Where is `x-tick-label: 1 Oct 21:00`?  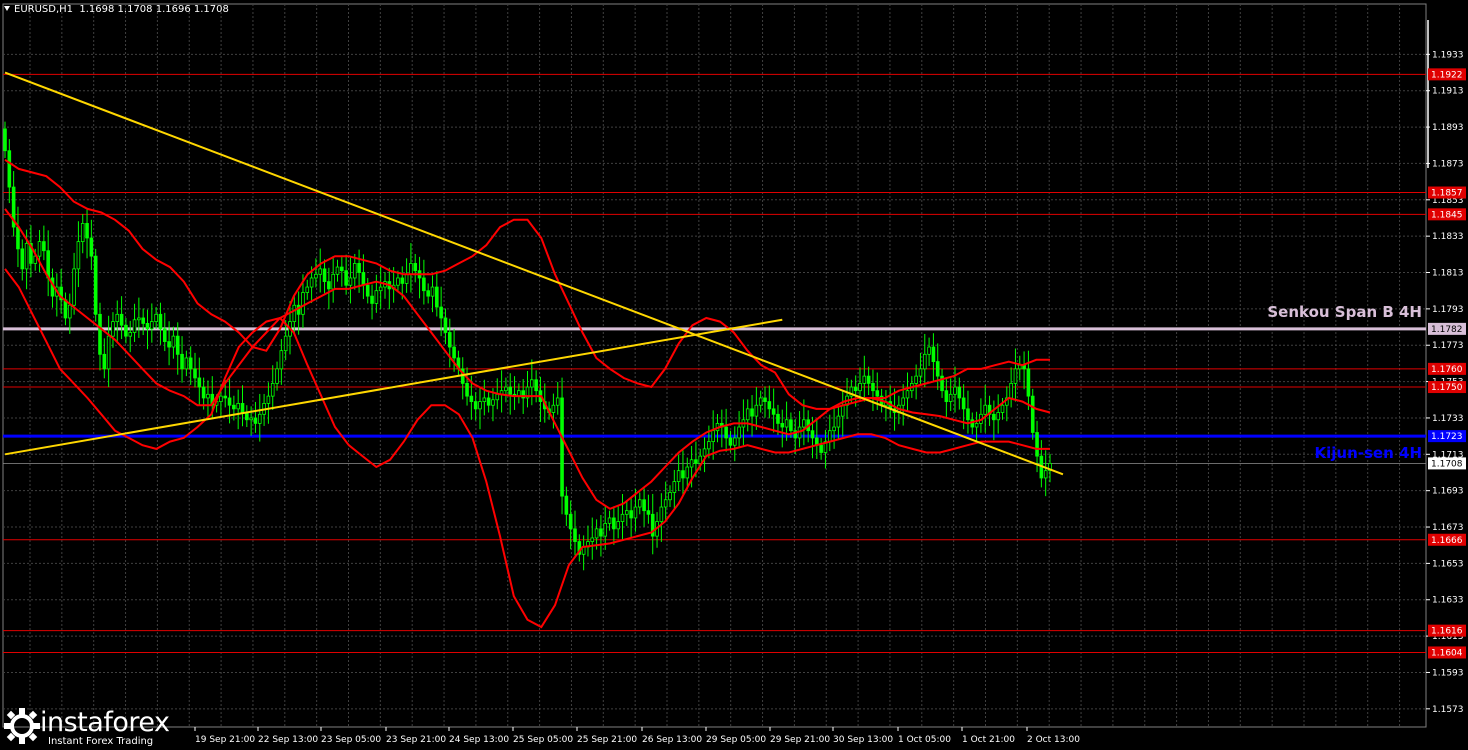
x-tick-label: 1 Oct 21:00 is located at coordinates (988, 740).